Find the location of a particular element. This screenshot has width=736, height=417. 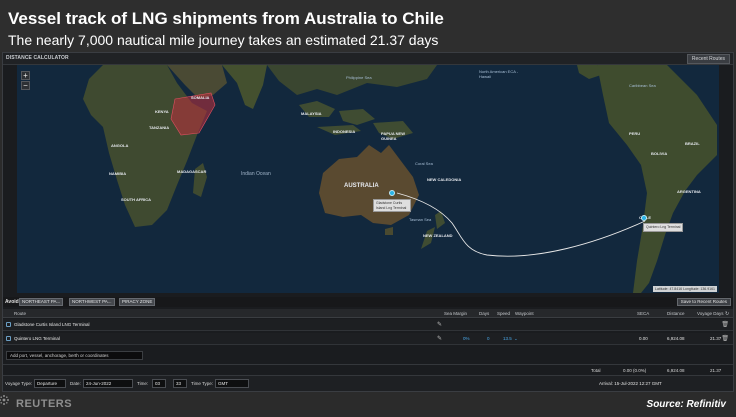

map-label-argentina: ARGENTINA is located at coordinates (689, 191).